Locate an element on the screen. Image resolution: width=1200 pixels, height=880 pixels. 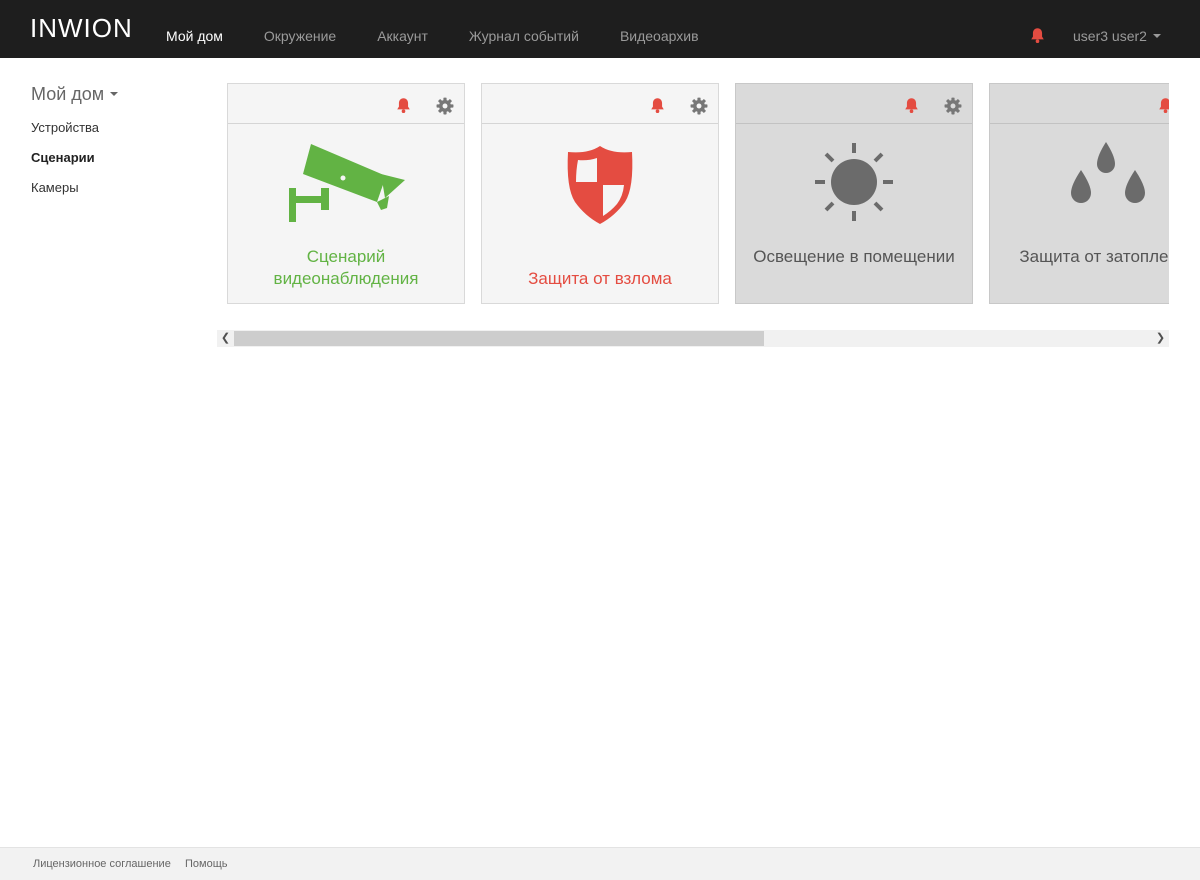
scenario-card-indoor-lighting: Освещение в помещении is located at coordinates (854, 193).